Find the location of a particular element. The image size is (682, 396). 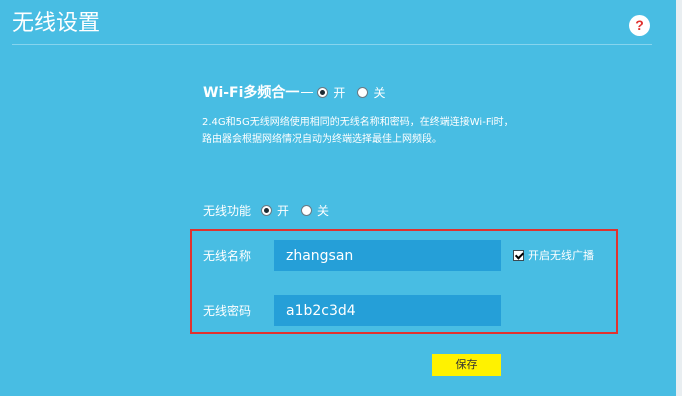

wireless-off-label: 关 is located at coordinates (323, 210).